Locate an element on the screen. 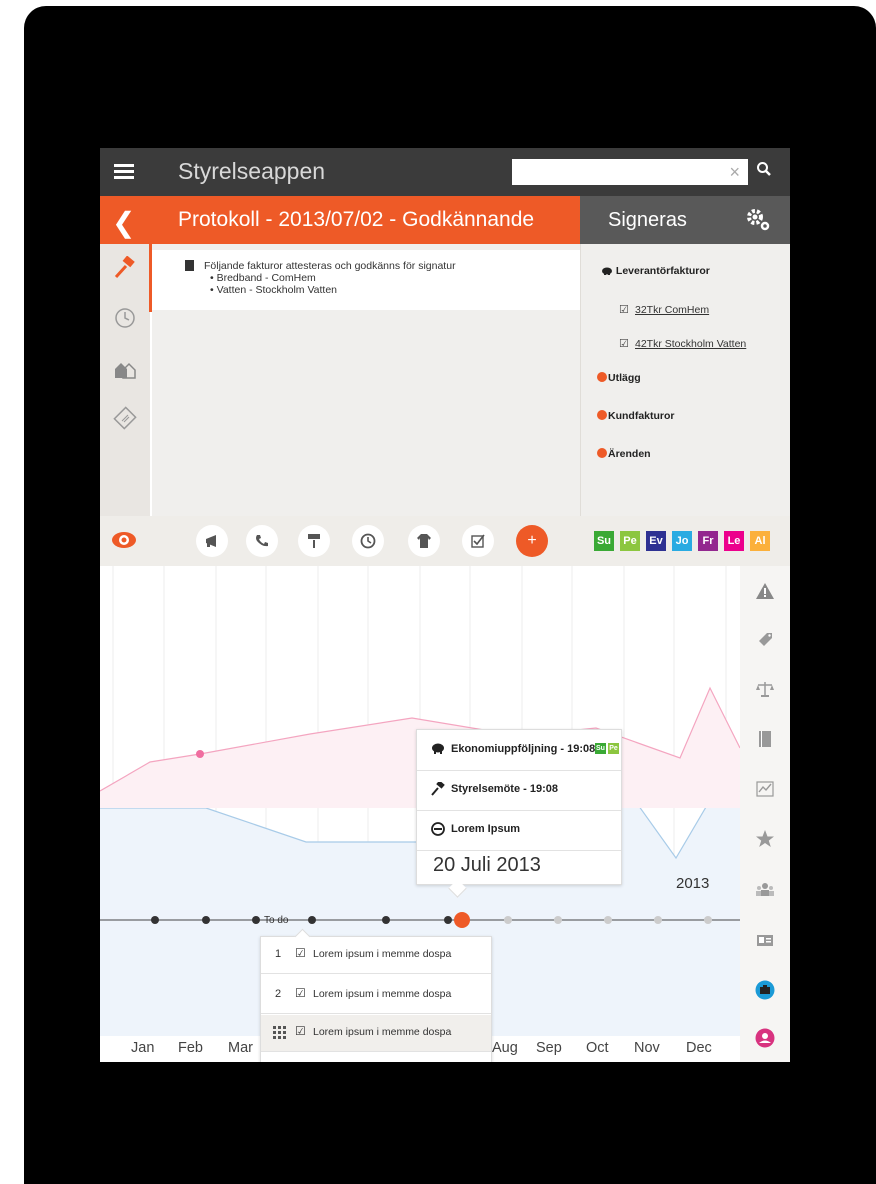  day-tag-al: Al is located at coordinates (760, 541).